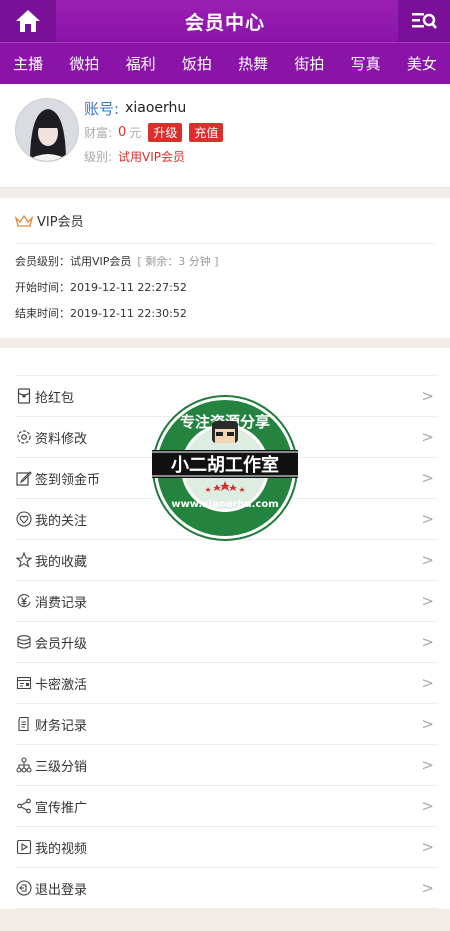 The image size is (450, 931). I want to click on menu-item-card-activation: 卡密激活 >, so click(226, 683).